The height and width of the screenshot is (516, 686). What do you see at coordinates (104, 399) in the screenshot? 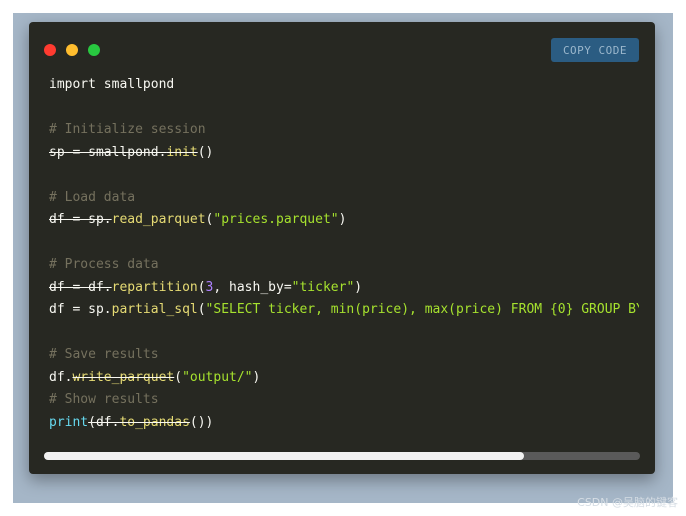
I see `code-token: # Show results` at bounding box center [104, 399].